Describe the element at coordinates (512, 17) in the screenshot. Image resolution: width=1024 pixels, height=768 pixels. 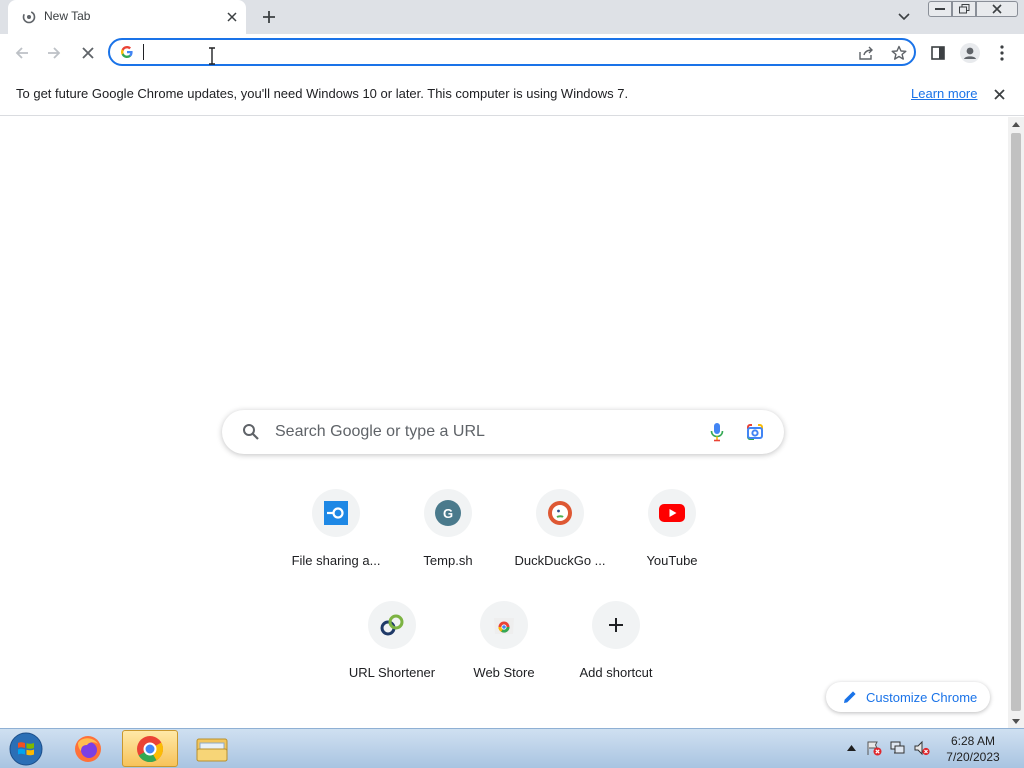
I see `tab-strip: New Tab` at that location.